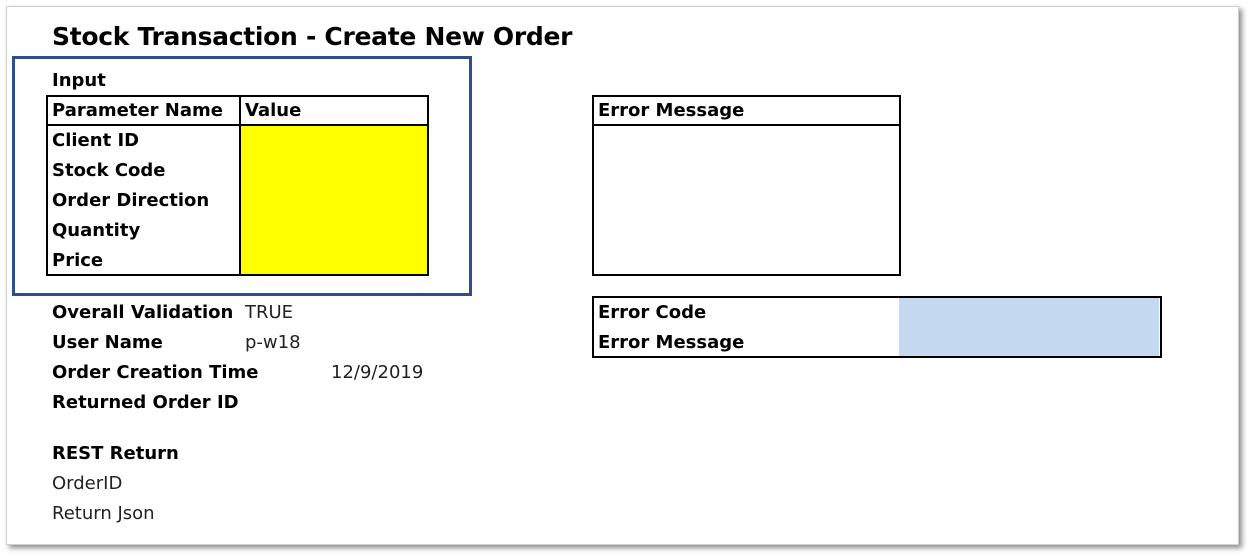 The width and height of the screenshot is (1249, 558). I want to click on returned-order-id-label: Returned Order ID, so click(145, 402).